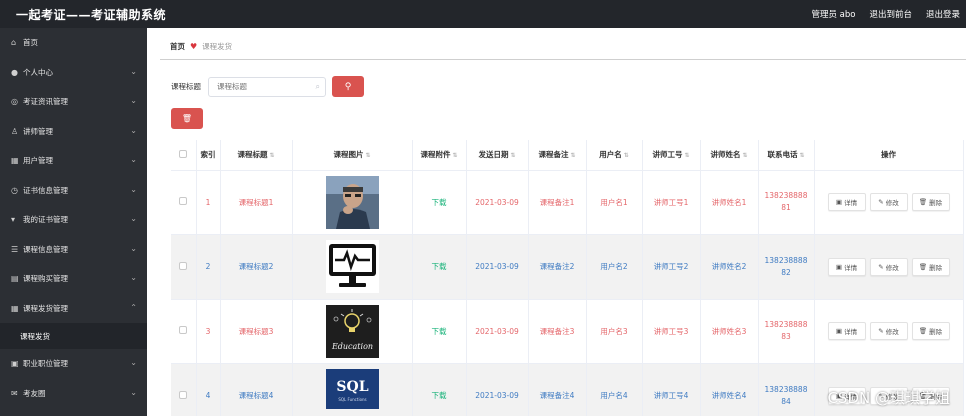  What do you see at coordinates (557, 202) in the screenshot?
I see `cell-remark: 课程备注1` at bounding box center [557, 202].